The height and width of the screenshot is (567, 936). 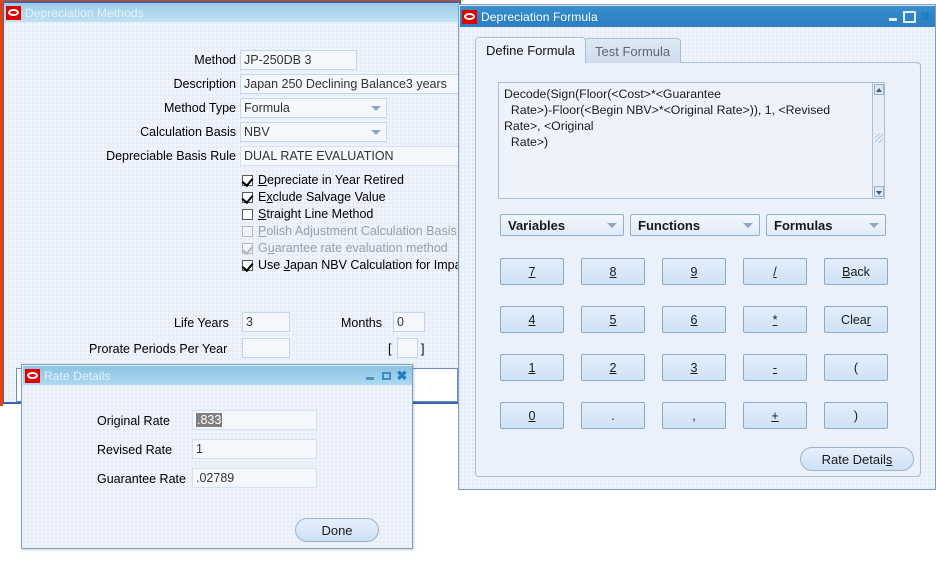 I want to click on checkbox-polish-adjustment-calculation-basis: Polish Adjustment Calculation Basis, so click(x=352, y=231).